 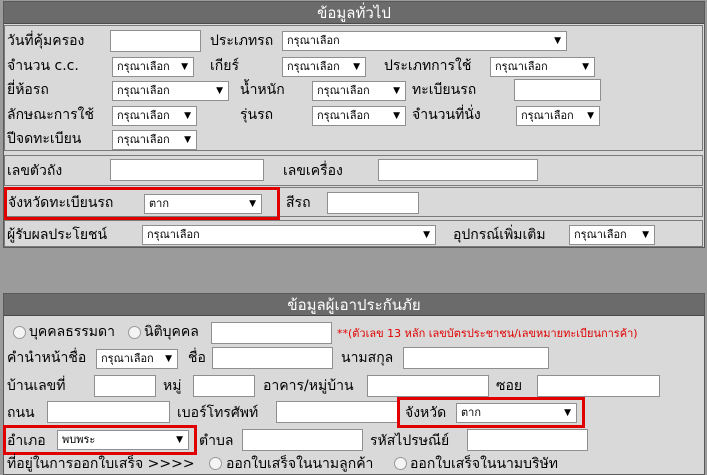 What do you see at coordinates (57, 235) in the screenshot?
I see `beneficiary-label: ผู้รับผลประโยชน์` at bounding box center [57, 235].